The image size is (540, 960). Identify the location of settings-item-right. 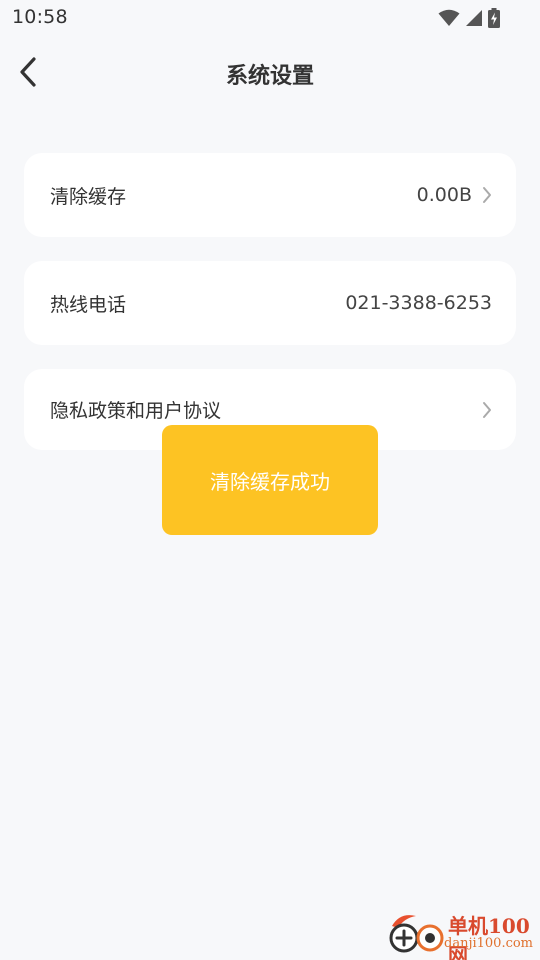
(487, 410).